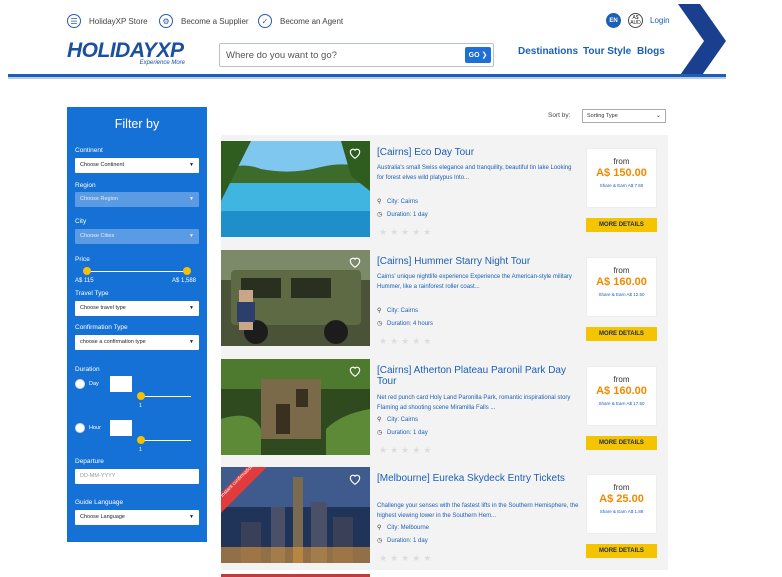 This screenshot has width=782, height=577. What do you see at coordinates (87, 369) in the screenshot?
I see `duration-label: Duration` at bounding box center [87, 369].